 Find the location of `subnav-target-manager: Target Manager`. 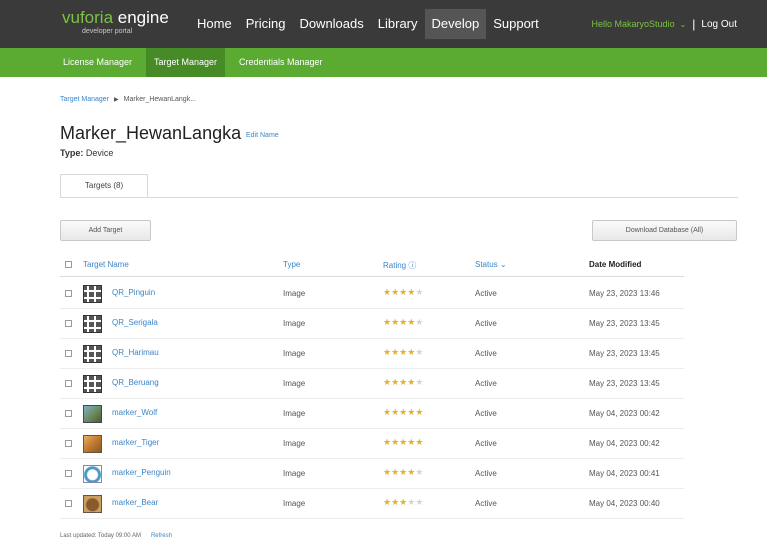

subnav-target-manager: Target Manager is located at coordinates (186, 62).